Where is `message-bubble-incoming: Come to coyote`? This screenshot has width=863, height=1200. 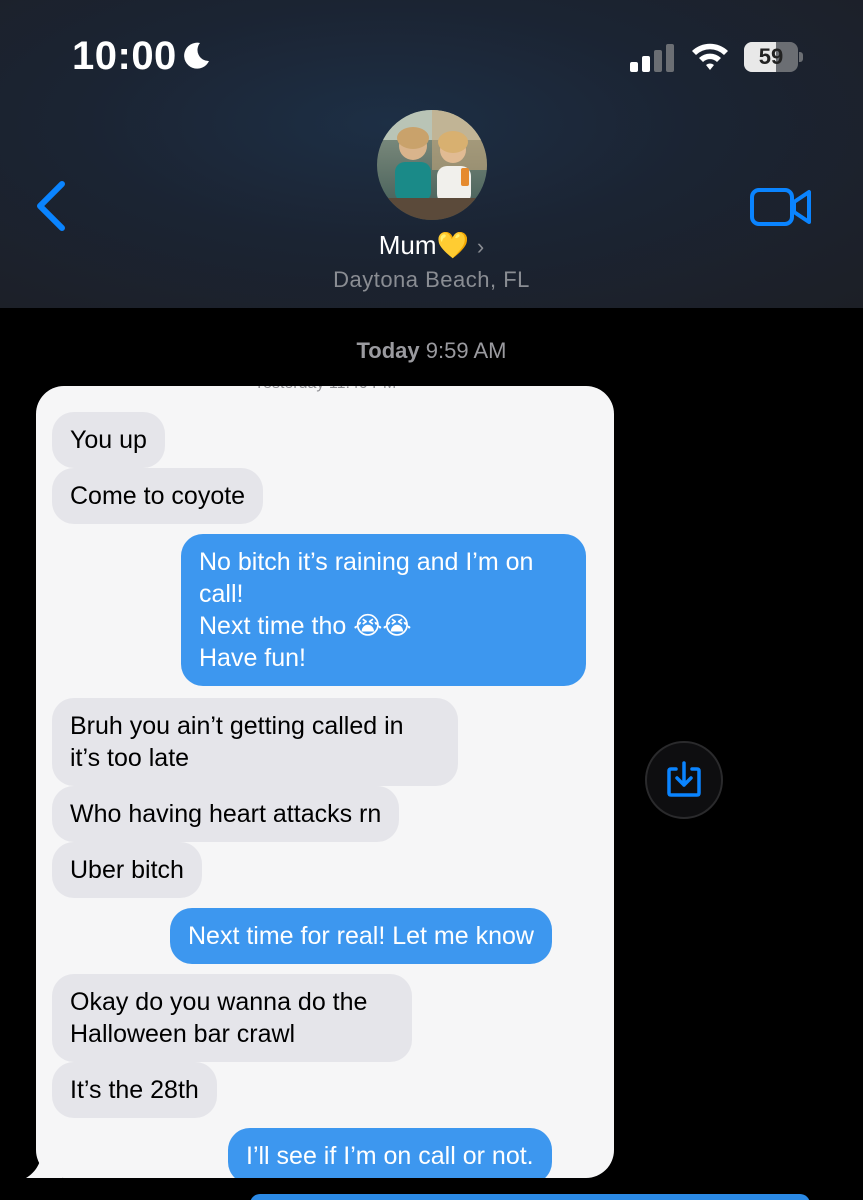
message-bubble-incoming: Come to coyote is located at coordinates (158, 496).